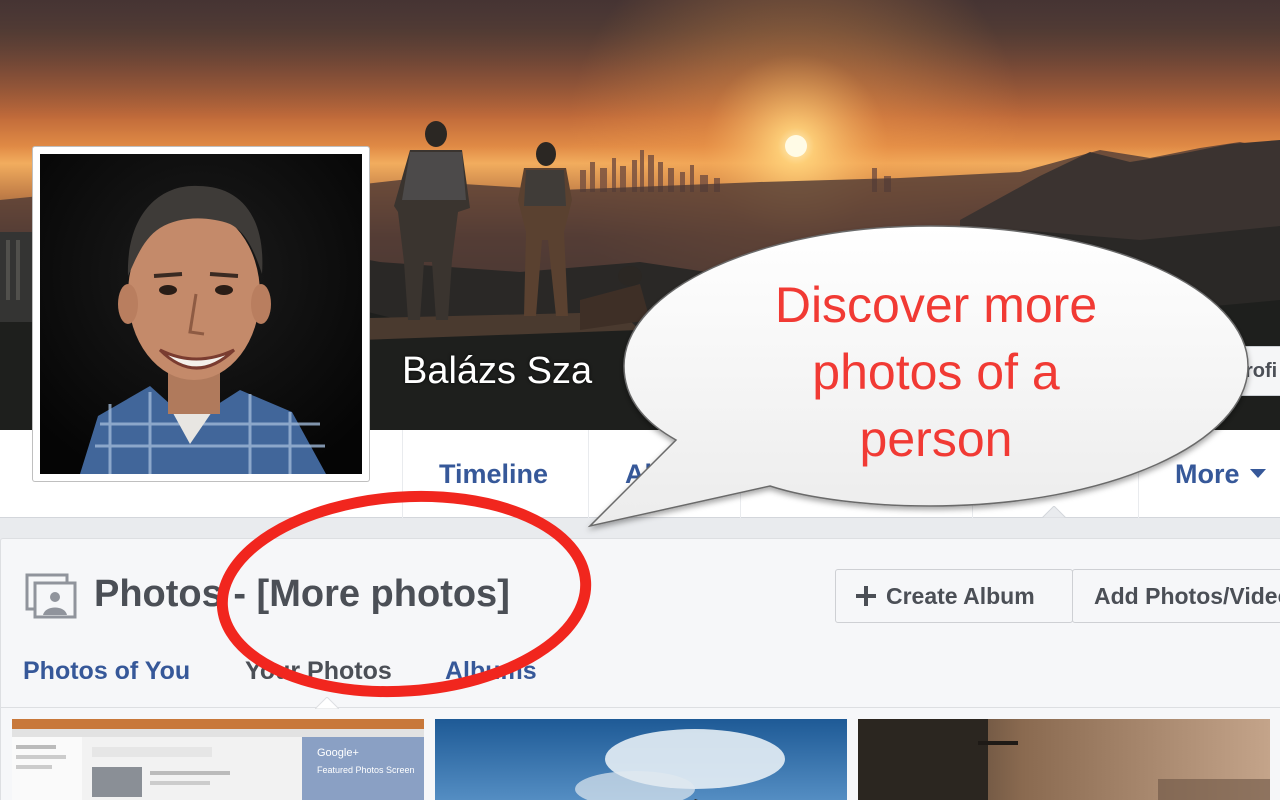  What do you see at coordinates (796, 146) in the screenshot?
I see `sun` at bounding box center [796, 146].